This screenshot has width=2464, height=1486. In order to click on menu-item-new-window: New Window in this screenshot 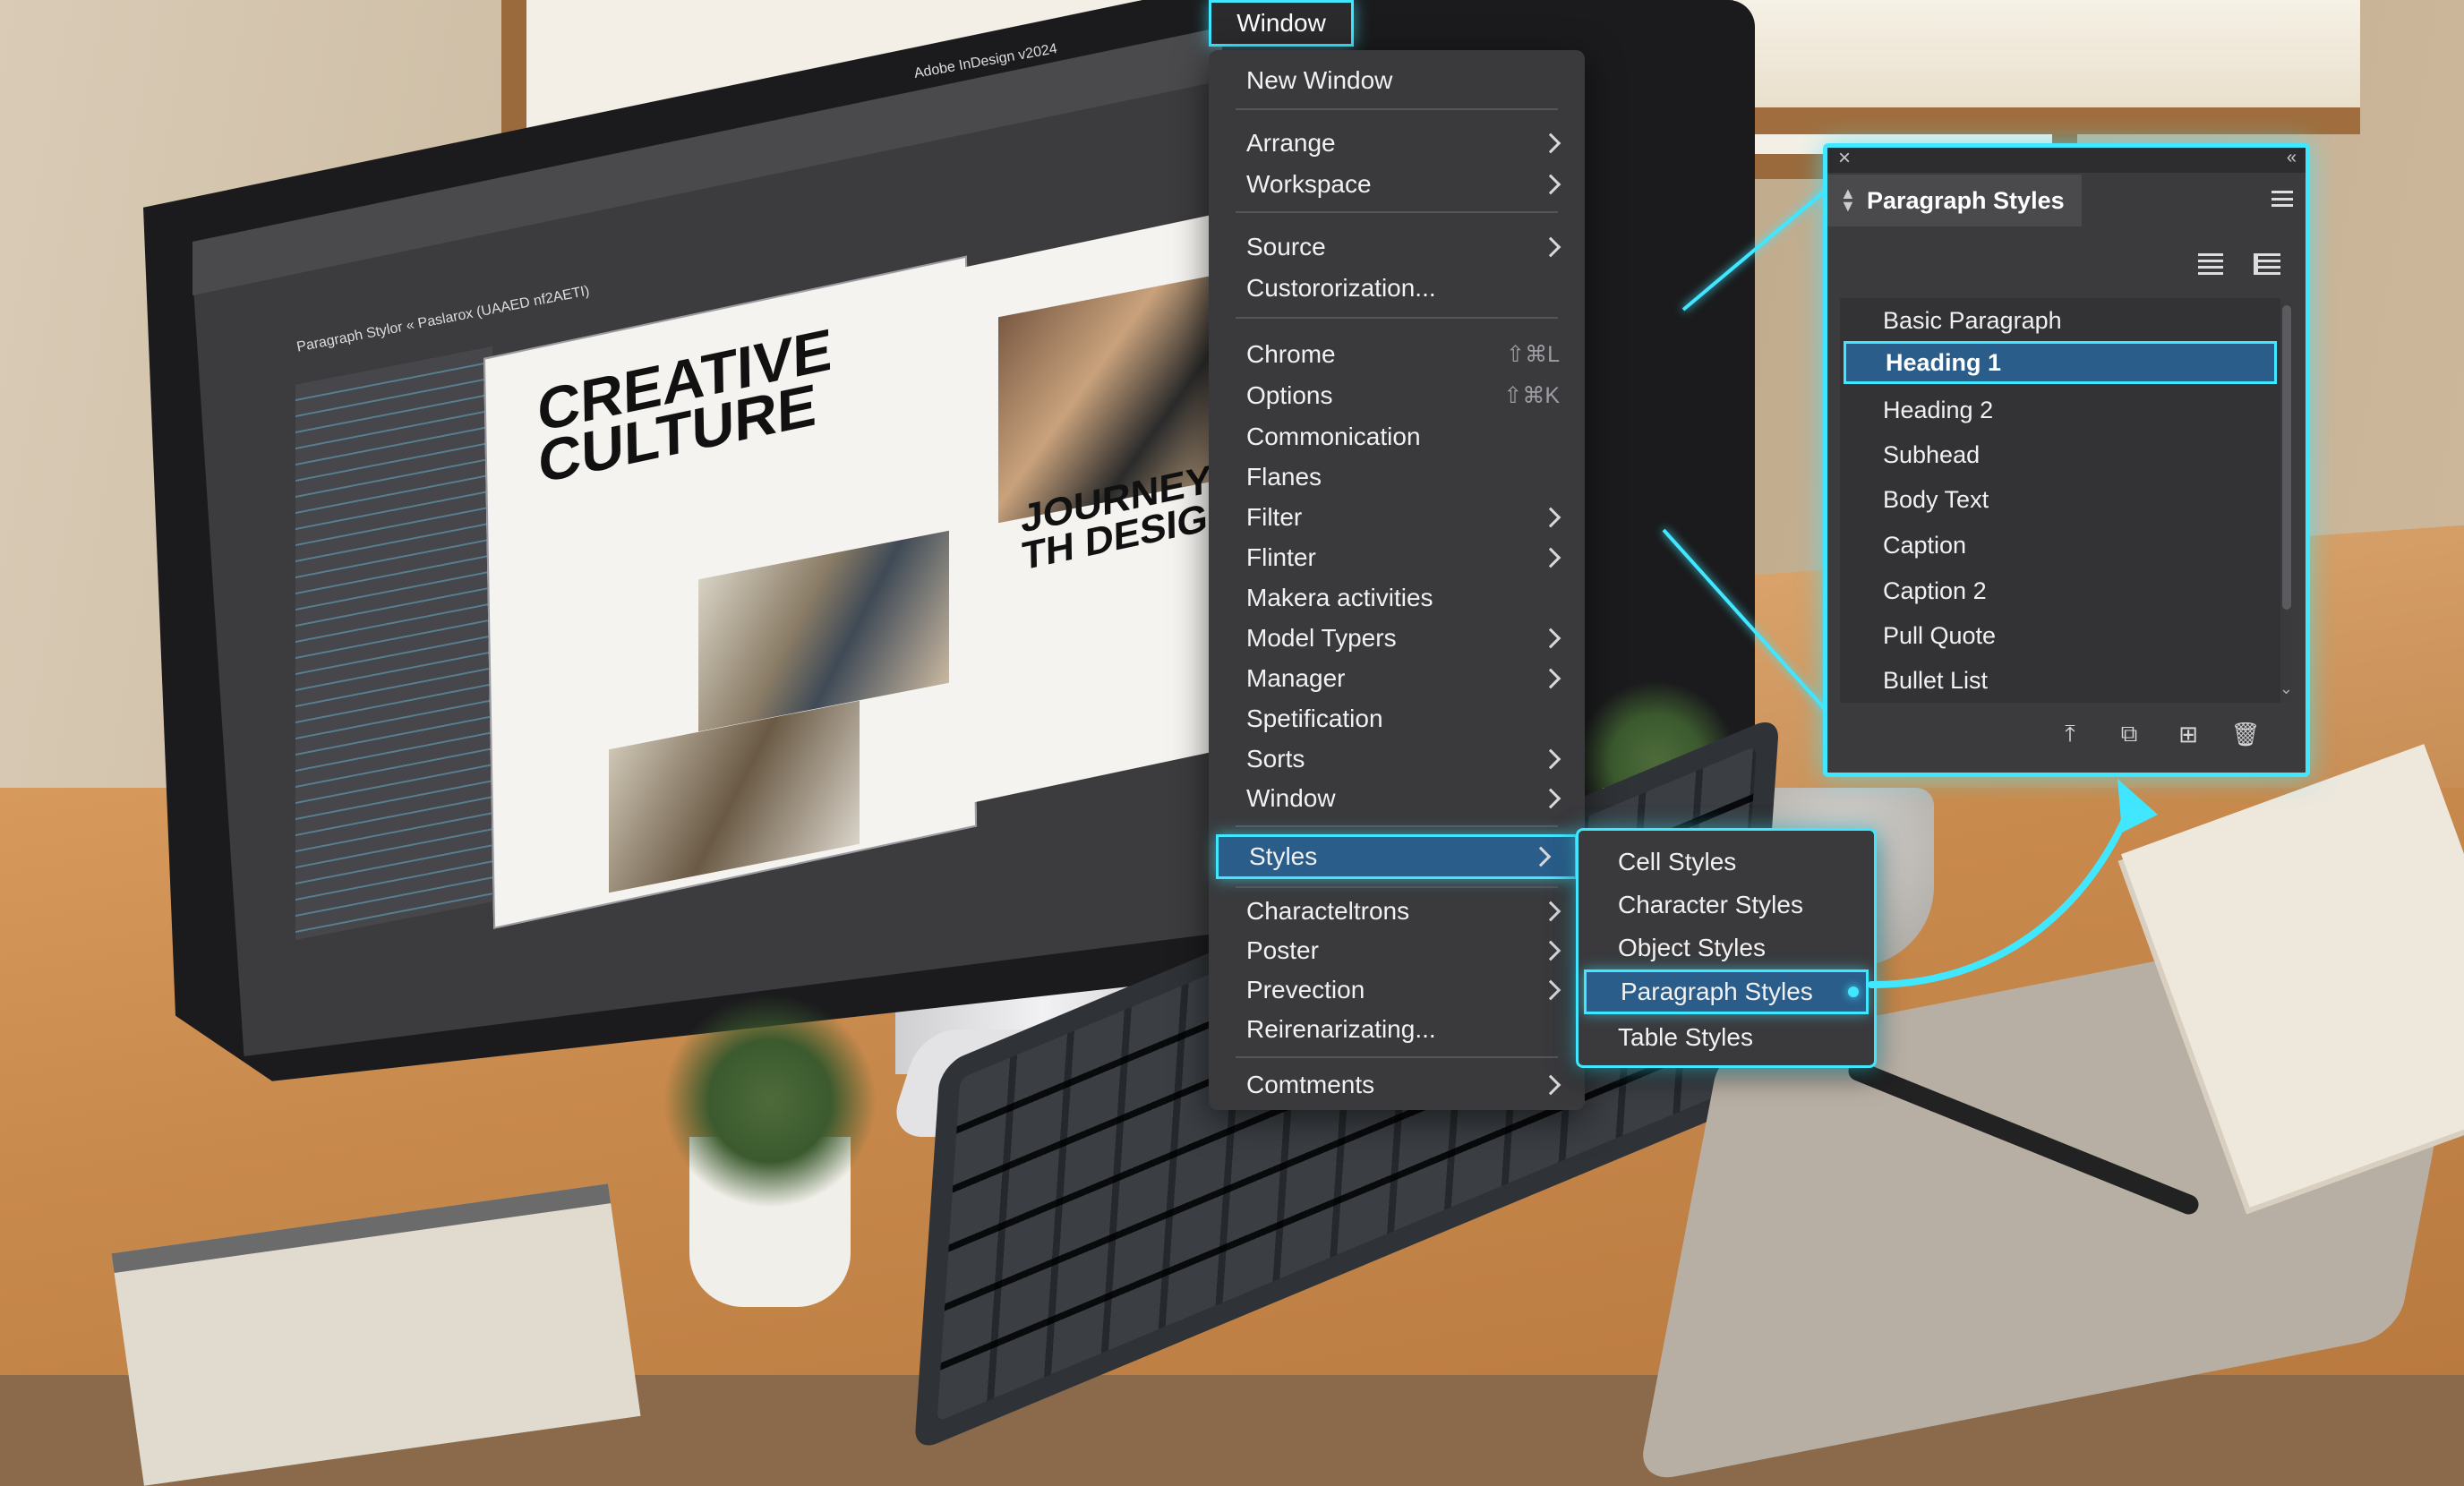, I will do `click(1397, 81)`.